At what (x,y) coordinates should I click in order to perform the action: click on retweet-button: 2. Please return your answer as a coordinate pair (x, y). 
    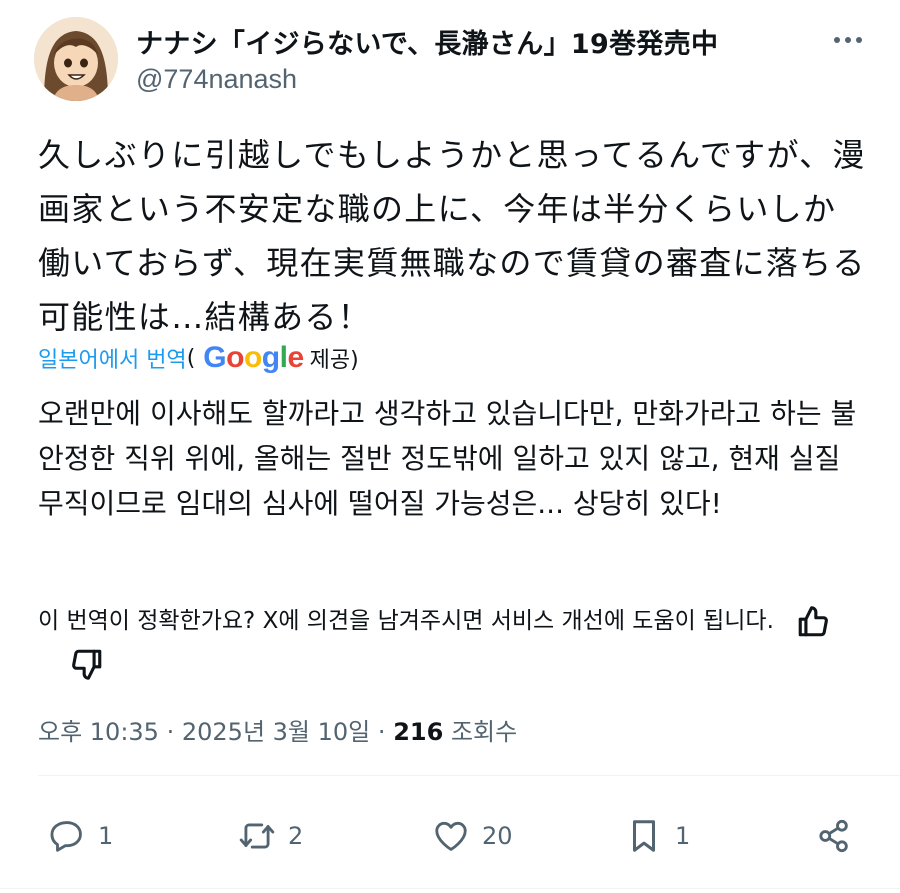
    Looking at the image, I should click on (270, 836).